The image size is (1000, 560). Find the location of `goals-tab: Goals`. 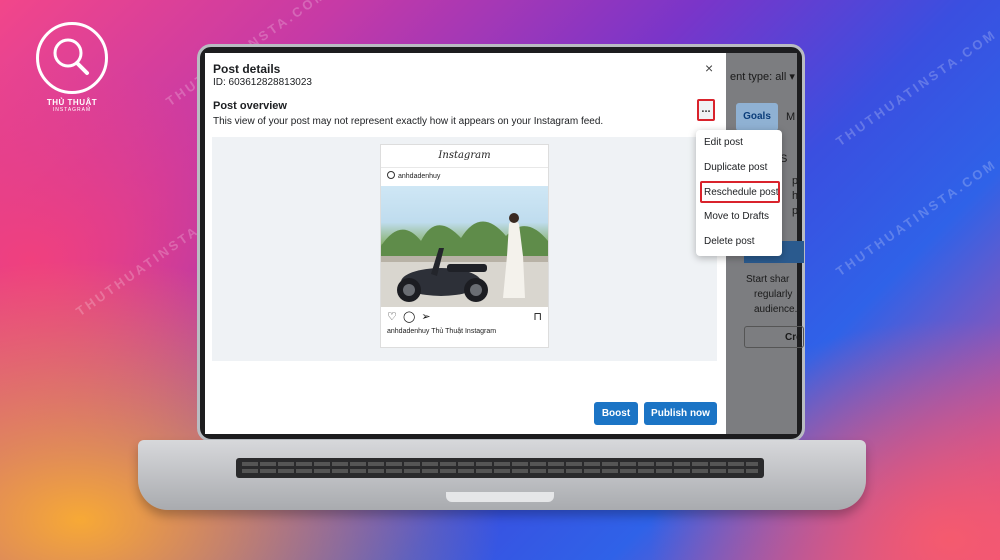

goals-tab: Goals is located at coordinates (757, 117).